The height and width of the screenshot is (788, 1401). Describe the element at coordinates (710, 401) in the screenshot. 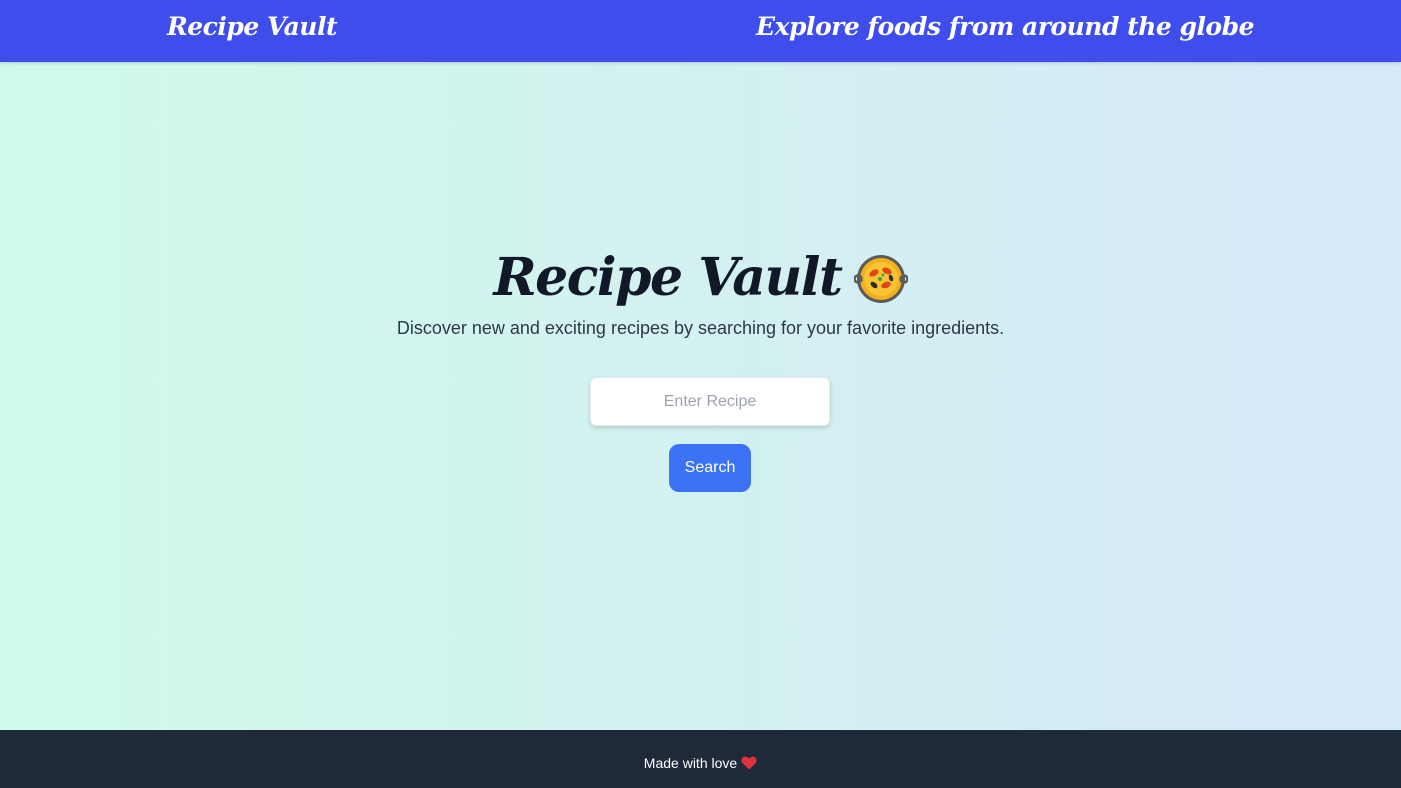

I see `recipe-search-input` at that location.